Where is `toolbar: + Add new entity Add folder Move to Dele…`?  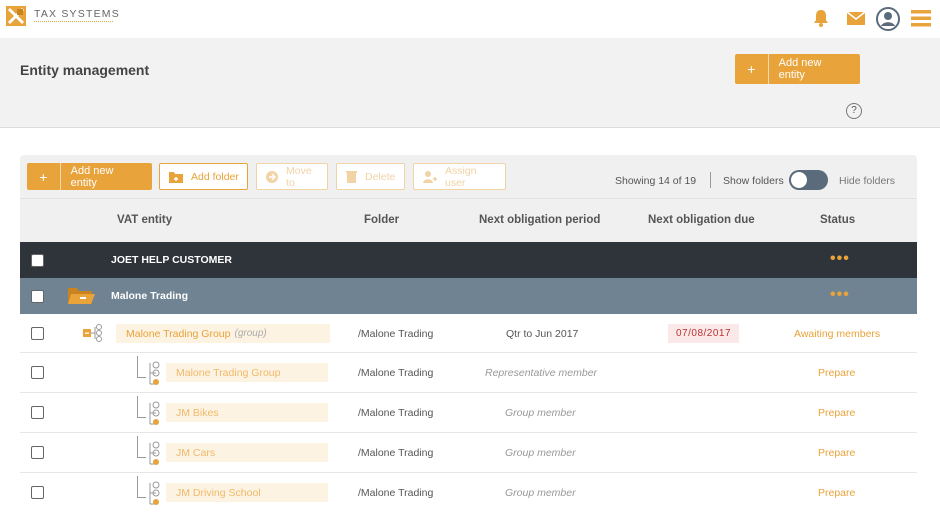 toolbar: + Add new entity Add folder Move to Dele… is located at coordinates (468, 177).